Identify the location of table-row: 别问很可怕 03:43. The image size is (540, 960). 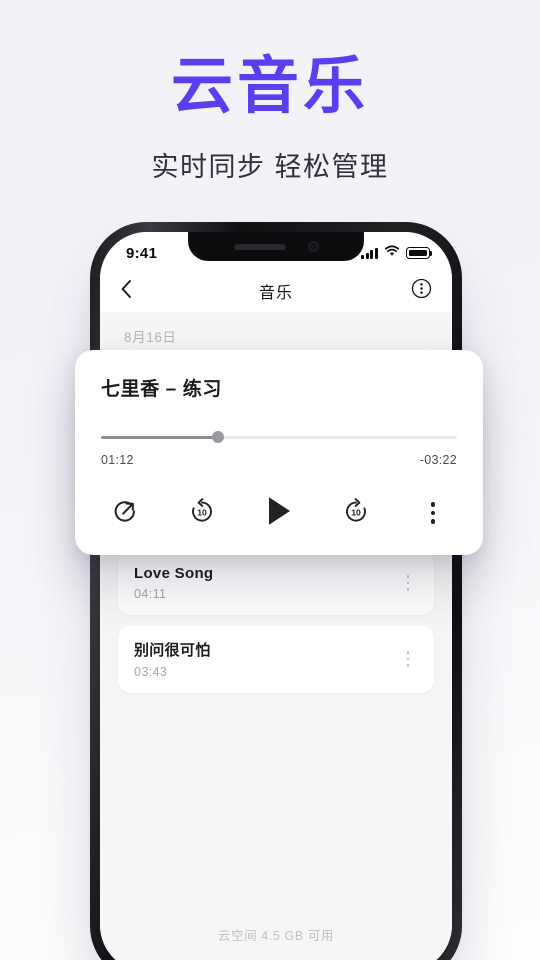
(276, 659).